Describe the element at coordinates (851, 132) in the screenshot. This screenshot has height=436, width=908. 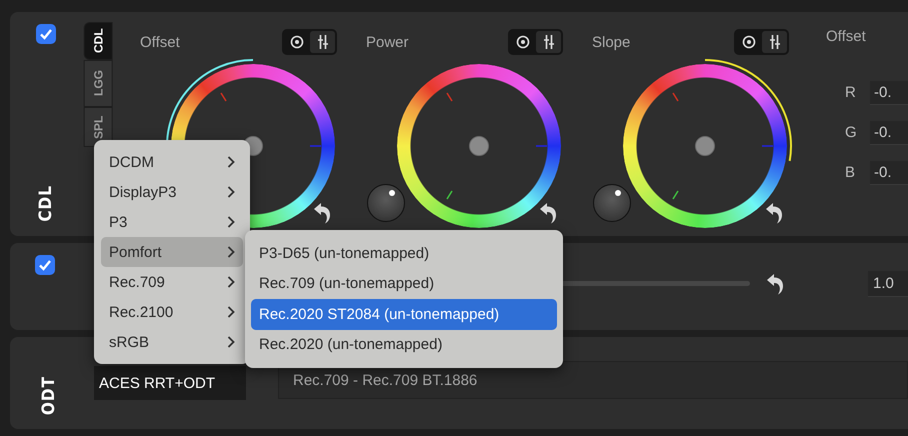
I see `channel-label: G` at that location.